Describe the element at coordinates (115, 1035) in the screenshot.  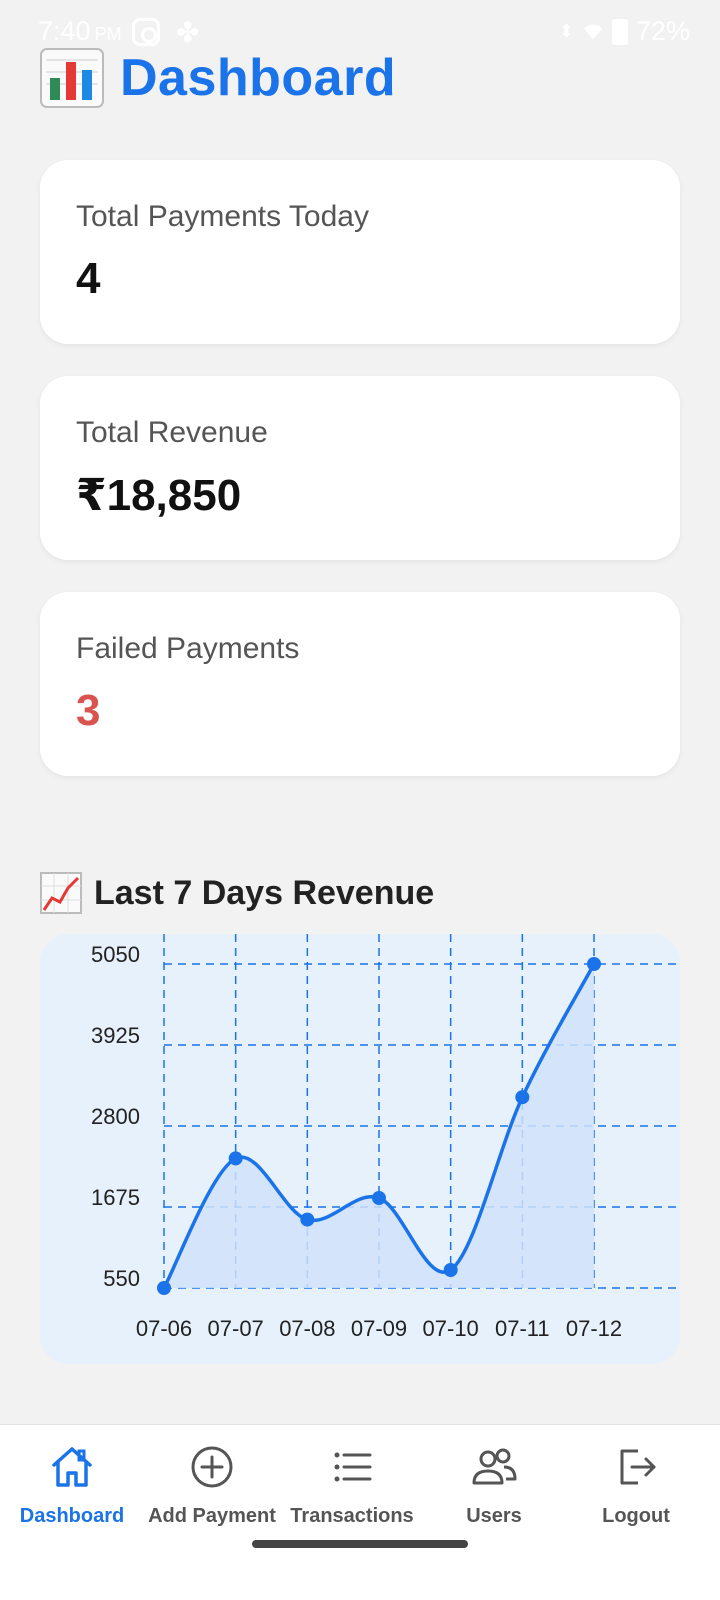
I see `y-tick-label: 3925` at that location.